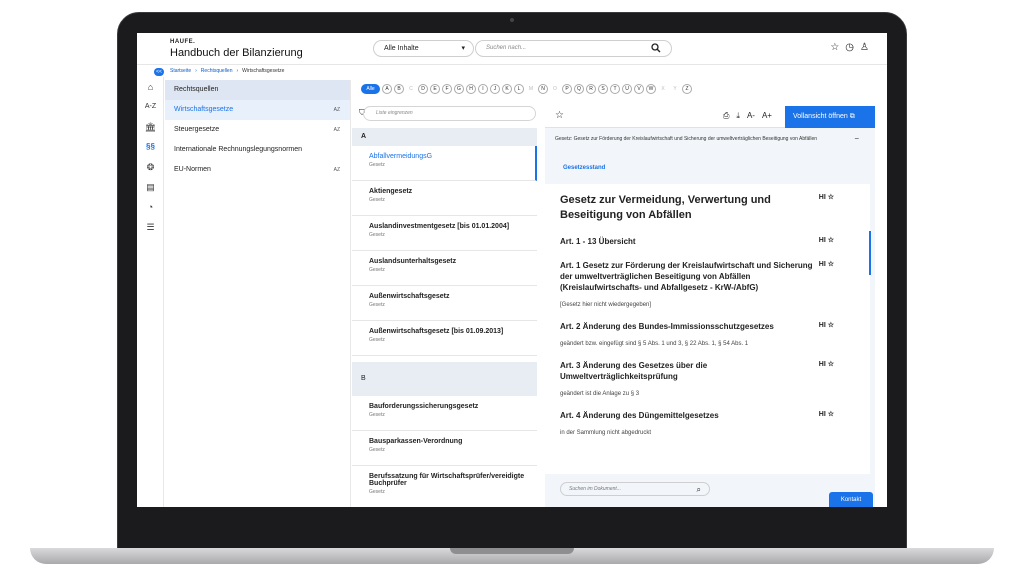  Describe the element at coordinates (257, 130) in the screenshot. I see `nav-item-steuergesetze: Steuergesetze AZ` at that location.